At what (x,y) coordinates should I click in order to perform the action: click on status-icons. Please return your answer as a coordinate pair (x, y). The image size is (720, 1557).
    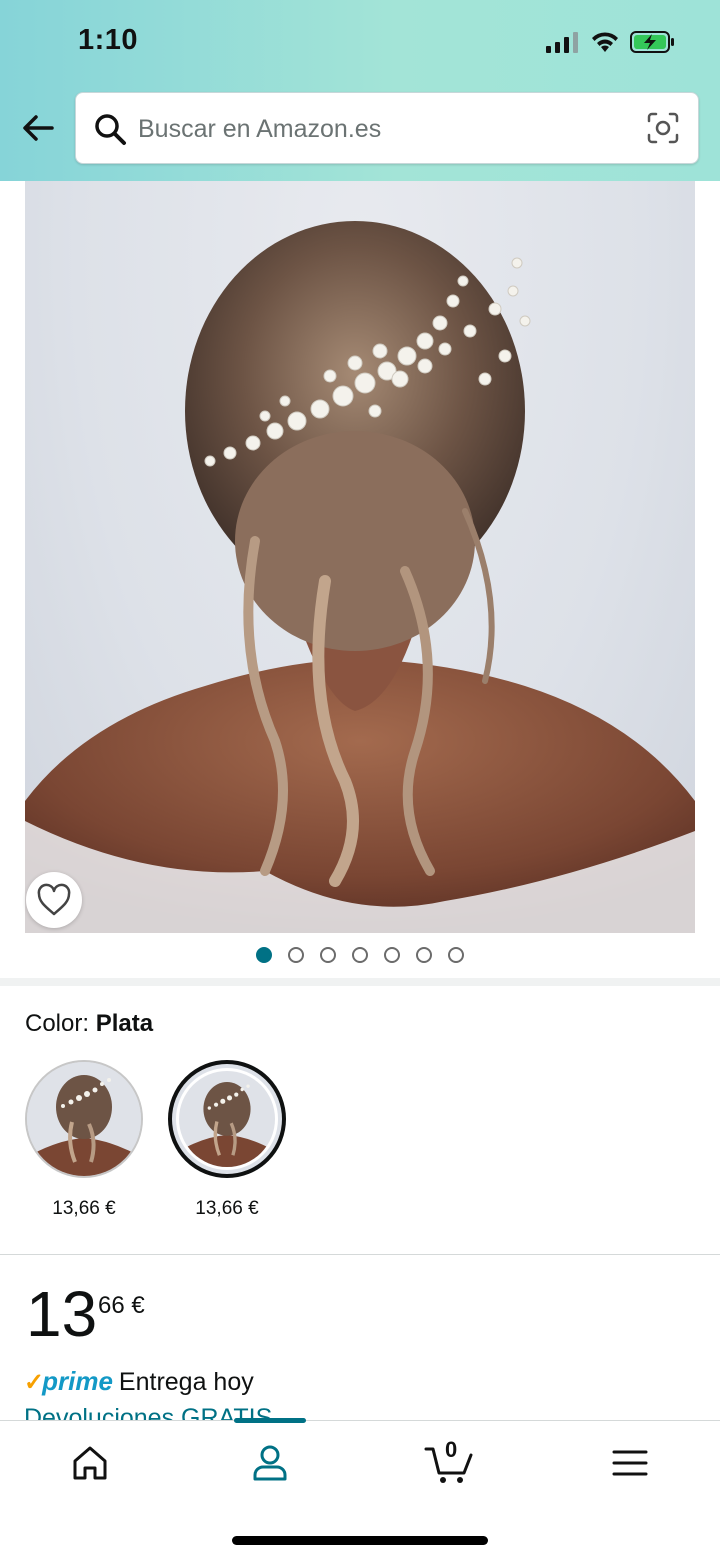
    Looking at the image, I should click on (611, 42).